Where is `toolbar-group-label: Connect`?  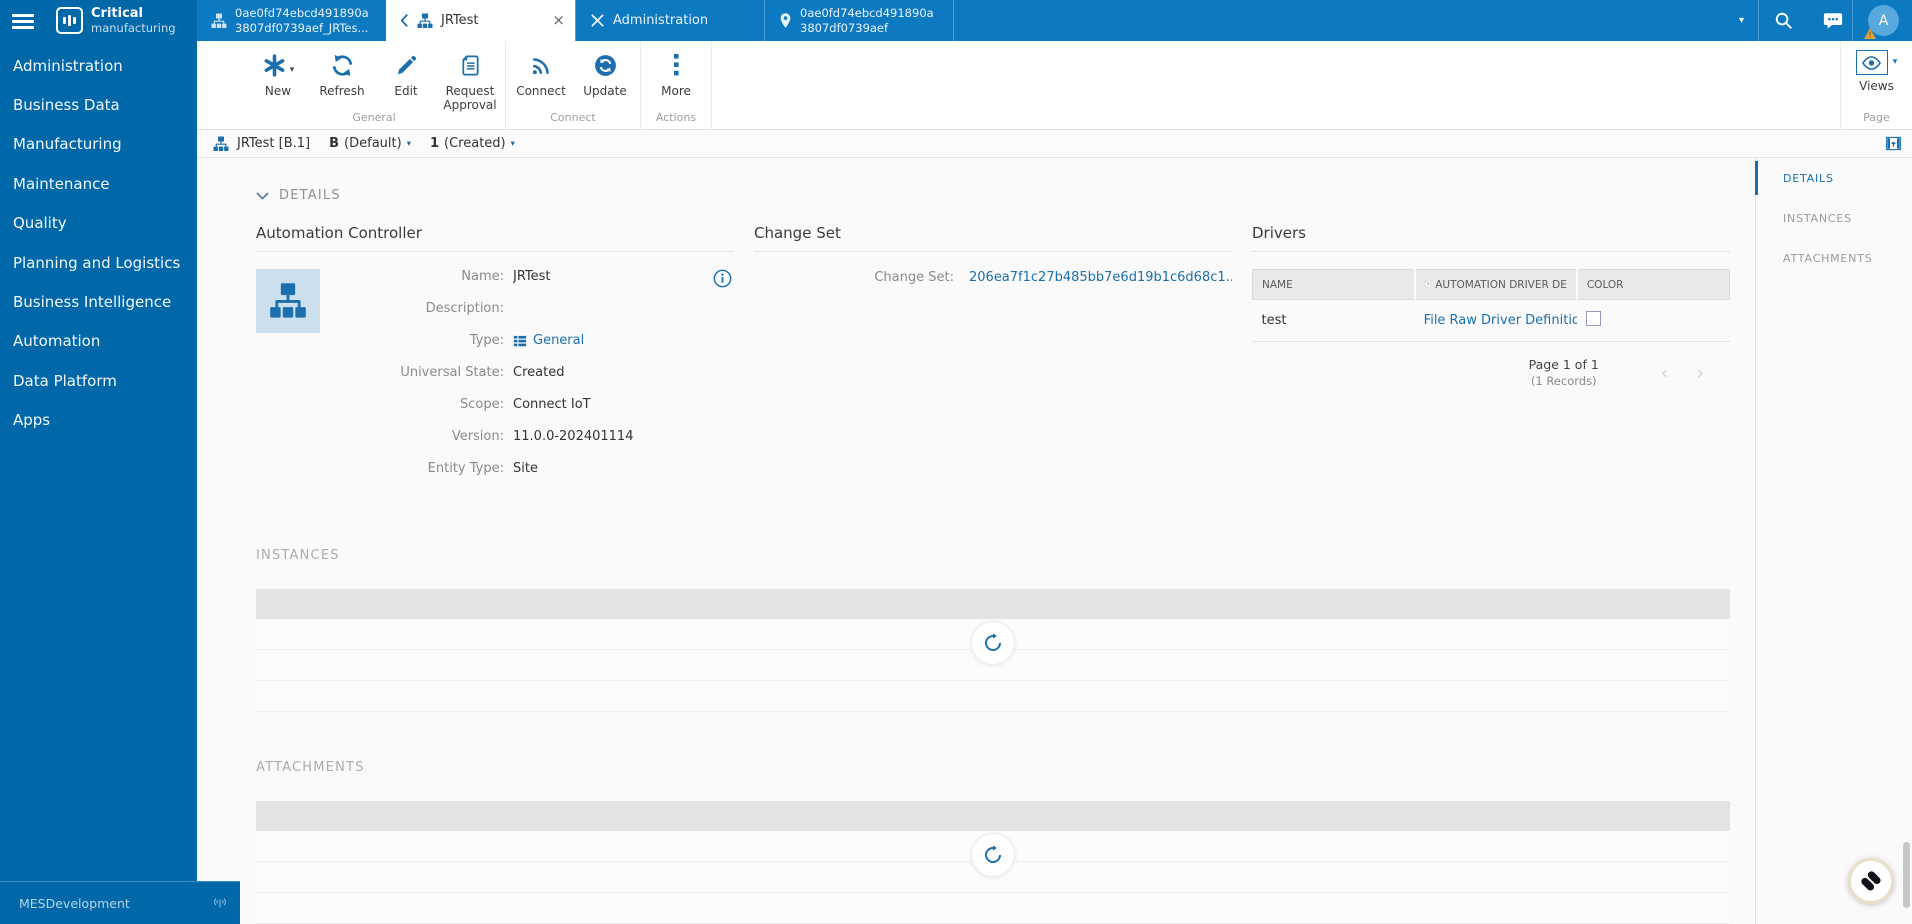 toolbar-group-label: Connect is located at coordinates (573, 117).